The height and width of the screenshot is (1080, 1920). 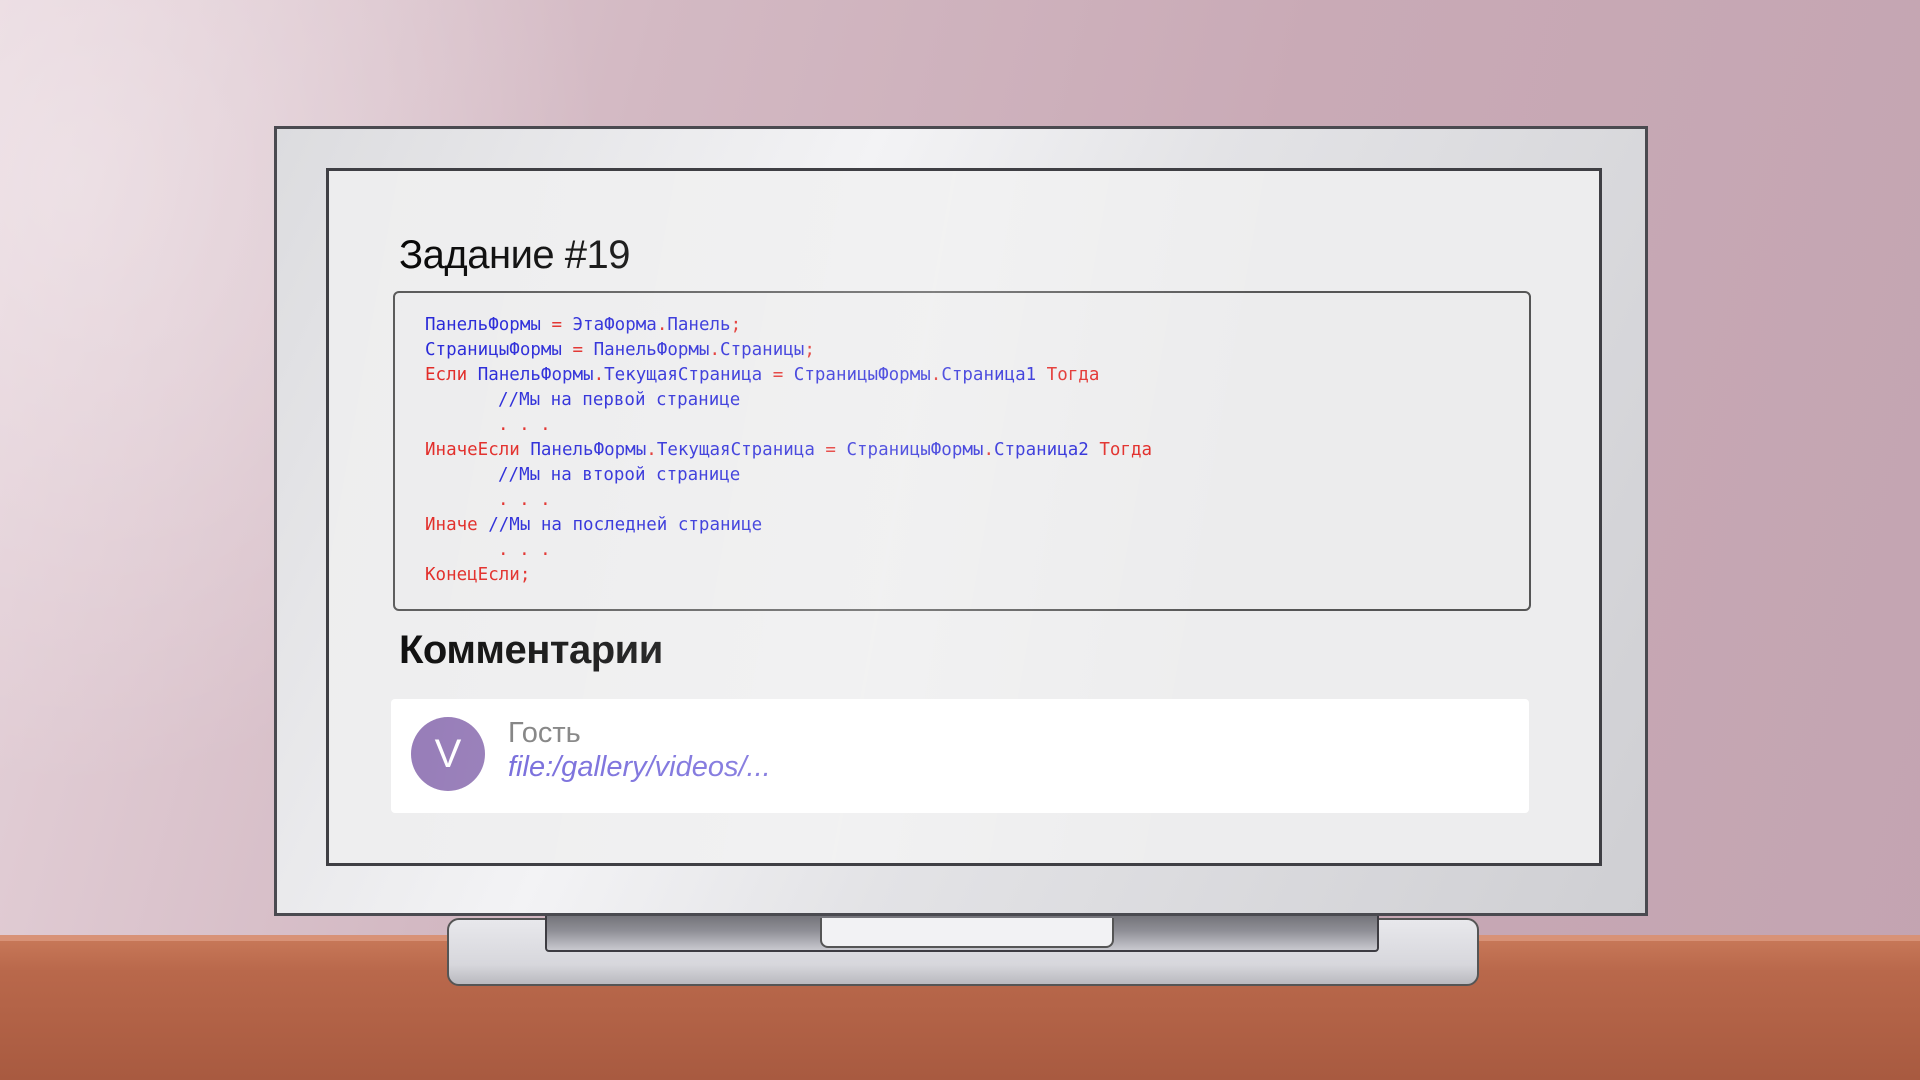 What do you see at coordinates (619, 475) in the screenshot?
I see `code-token: //Мы на второй странице` at bounding box center [619, 475].